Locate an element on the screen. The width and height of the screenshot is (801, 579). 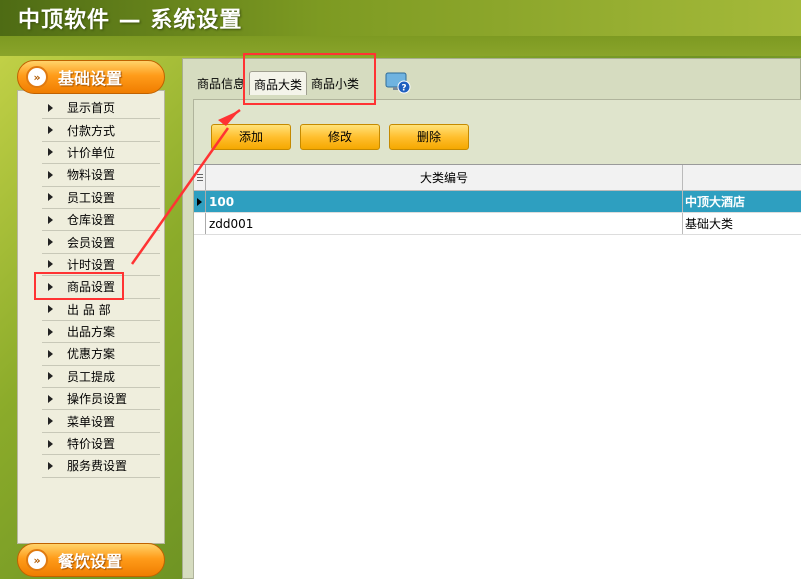
row-indicator-header is located at coordinates (200, 177).